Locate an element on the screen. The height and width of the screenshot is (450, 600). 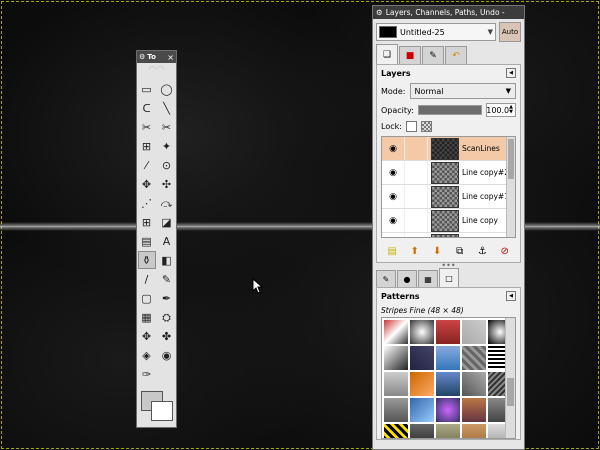
patterns-scrollbar is located at coordinates (510, 378).